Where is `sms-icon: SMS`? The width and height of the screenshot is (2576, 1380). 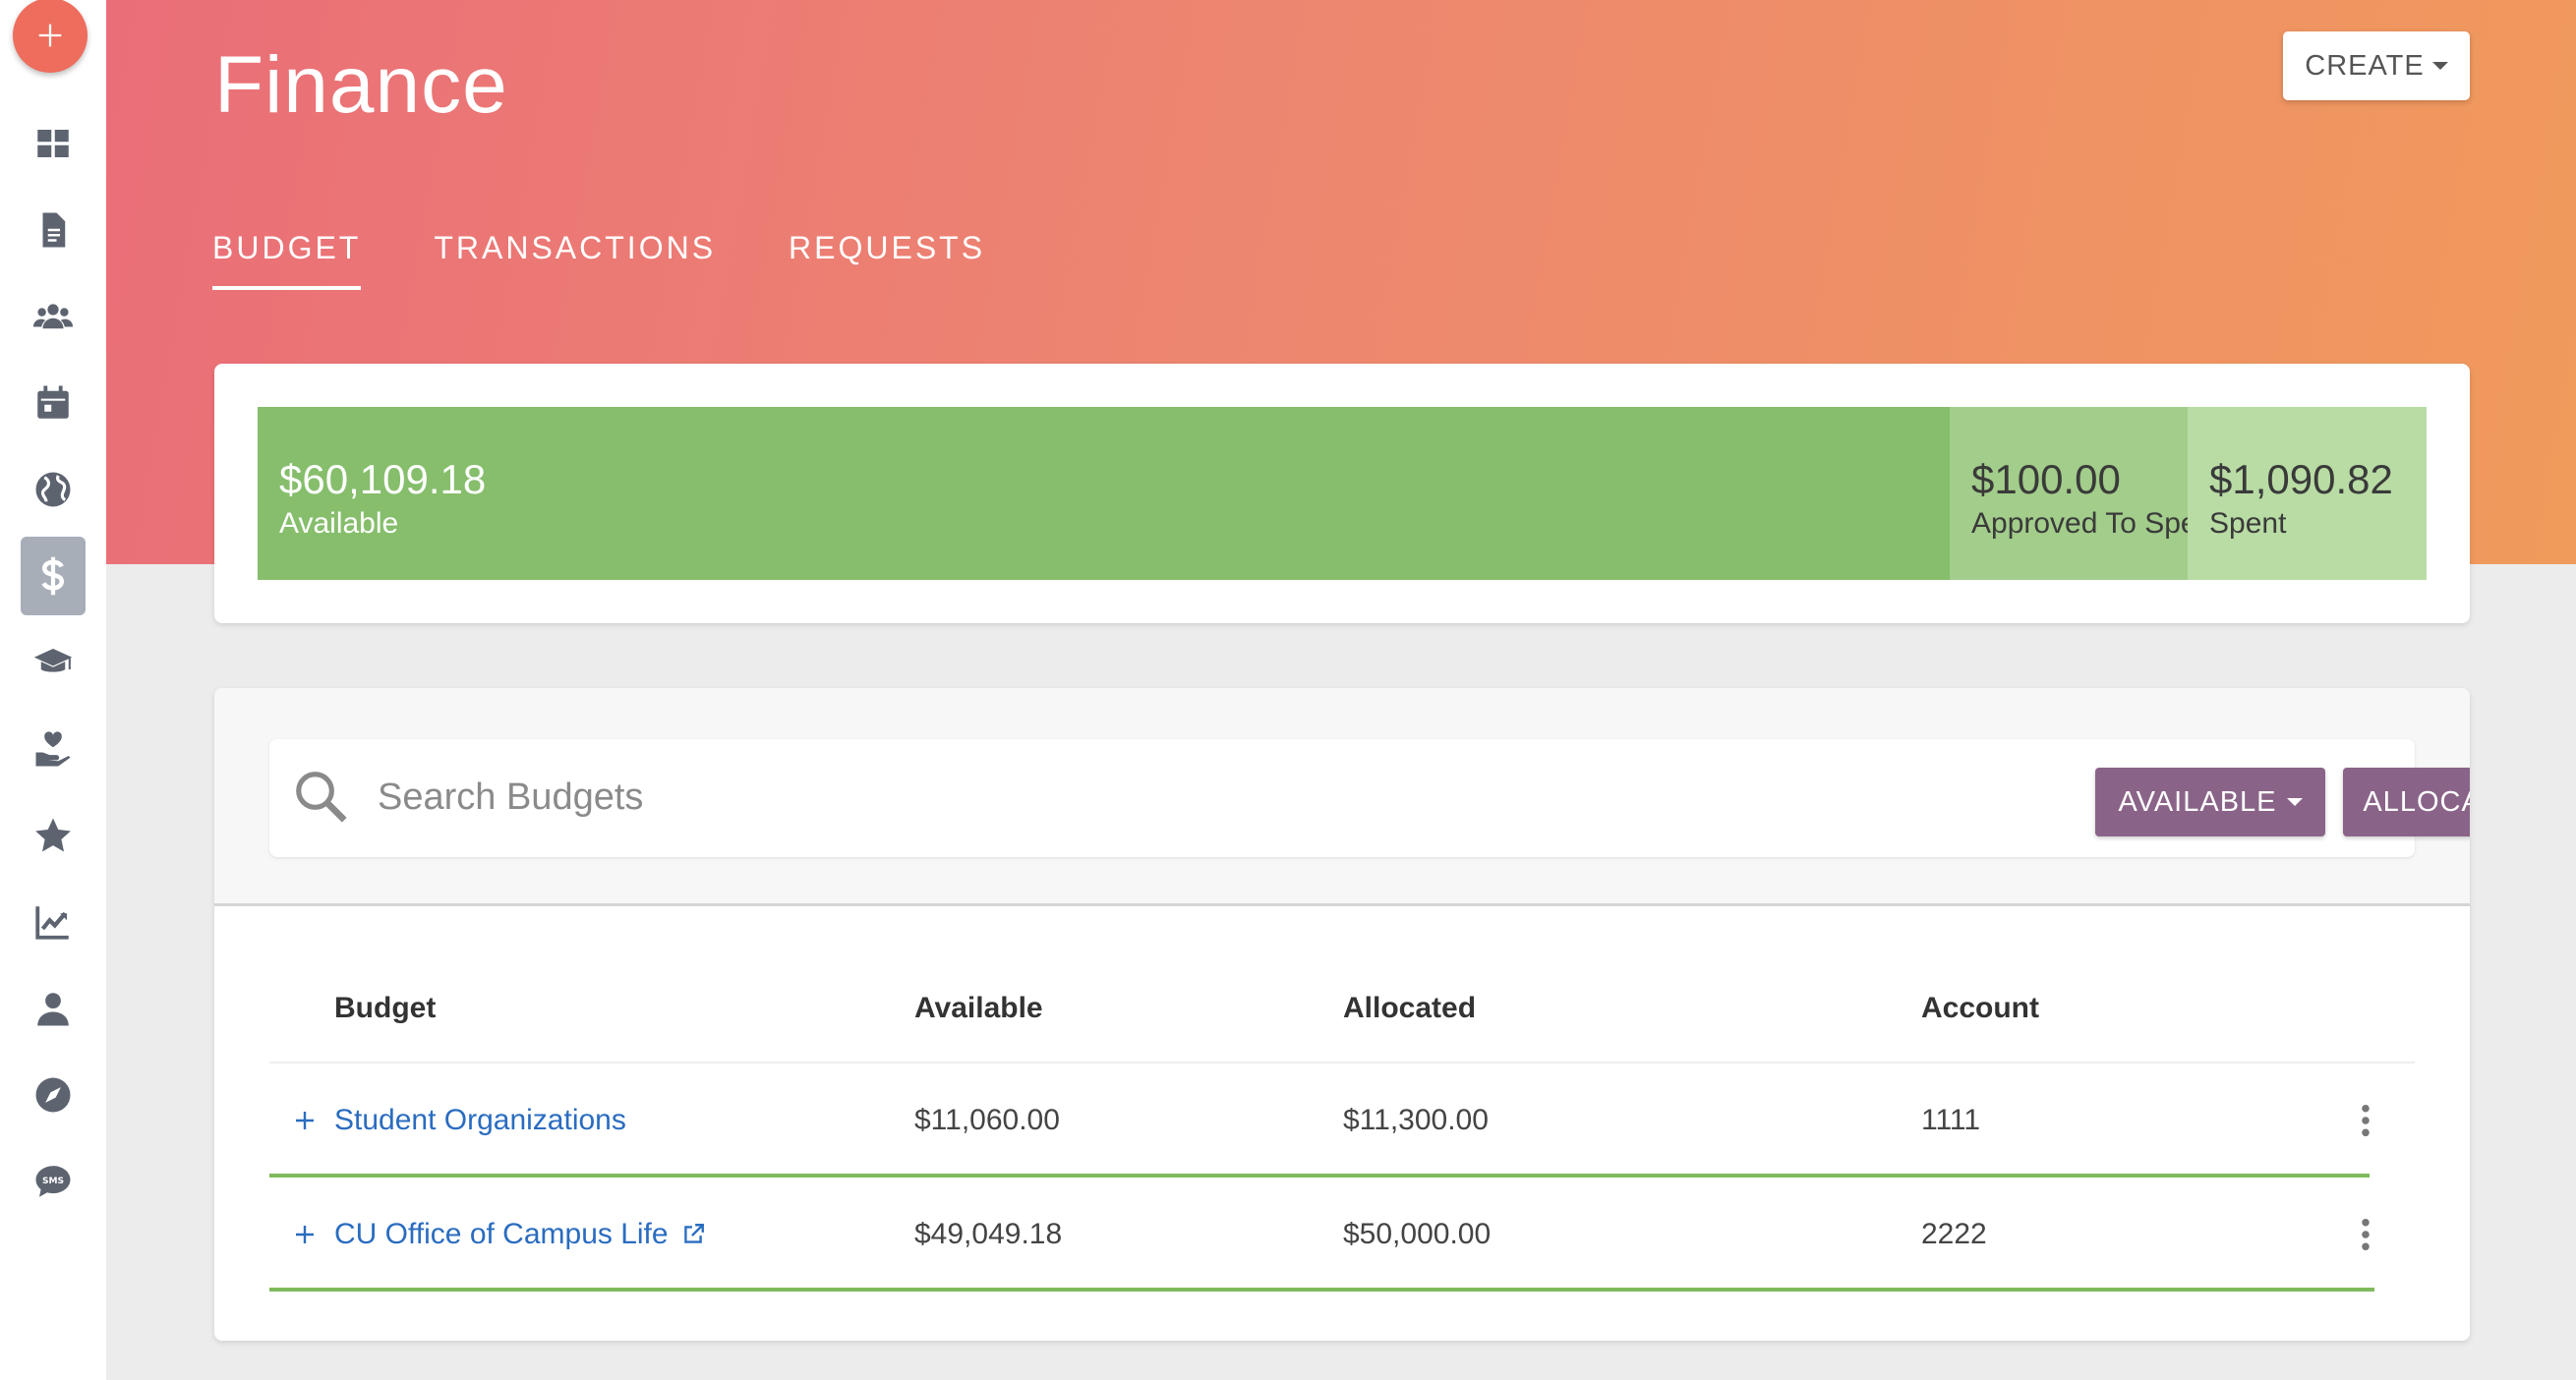
sms-icon: SMS is located at coordinates (53, 1181).